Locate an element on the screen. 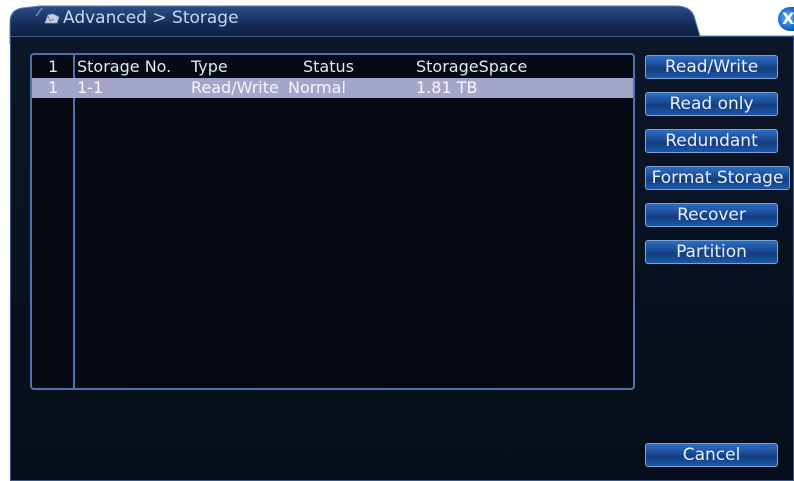 The height and width of the screenshot is (481, 794). cancel-button: Cancel is located at coordinates (711, 455).